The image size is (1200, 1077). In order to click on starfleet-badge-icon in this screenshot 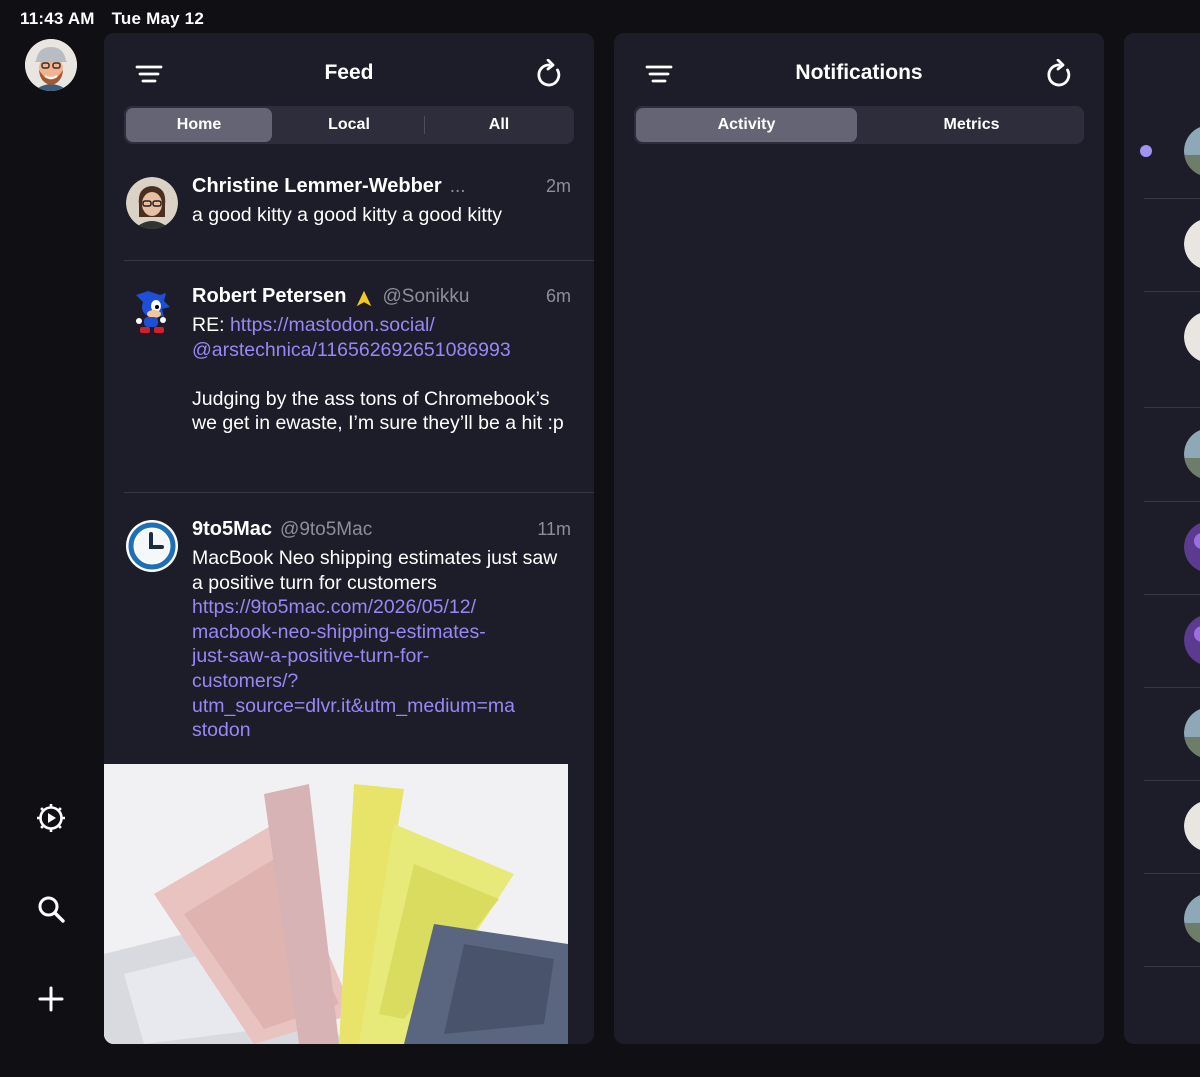, I will do `click(363, 299)`.